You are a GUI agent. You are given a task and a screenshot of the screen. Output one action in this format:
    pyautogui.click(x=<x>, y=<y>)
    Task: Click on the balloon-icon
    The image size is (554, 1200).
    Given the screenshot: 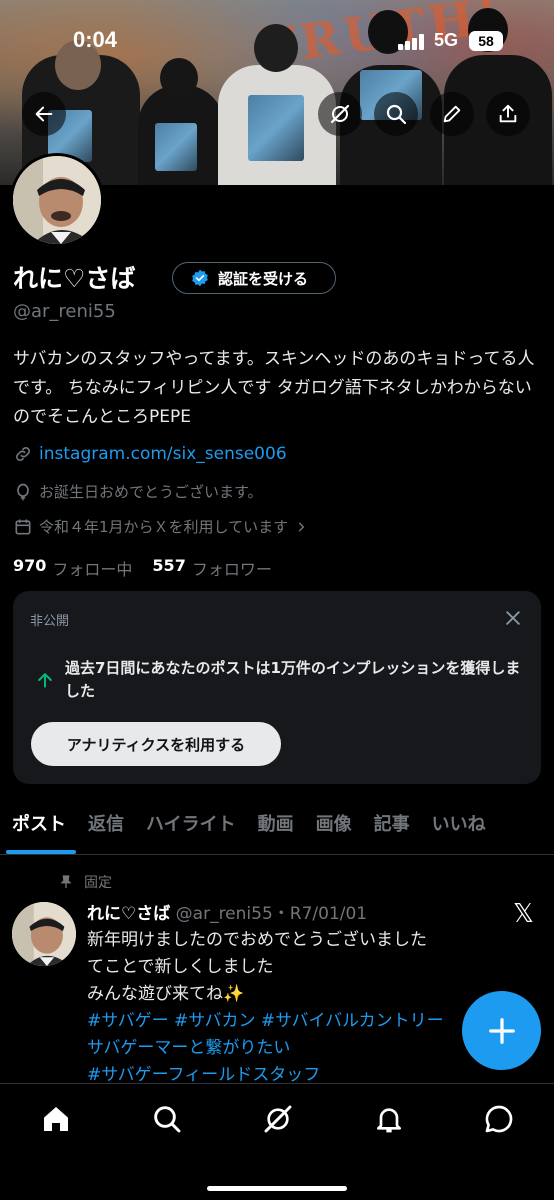 What is the action you would take?
    pyautogui.click(x=23, y=491)
    